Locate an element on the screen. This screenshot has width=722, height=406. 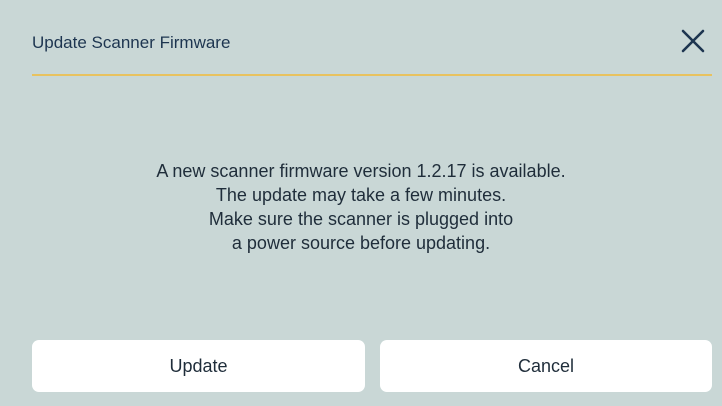
close-button is located at coordinates (693, 41).